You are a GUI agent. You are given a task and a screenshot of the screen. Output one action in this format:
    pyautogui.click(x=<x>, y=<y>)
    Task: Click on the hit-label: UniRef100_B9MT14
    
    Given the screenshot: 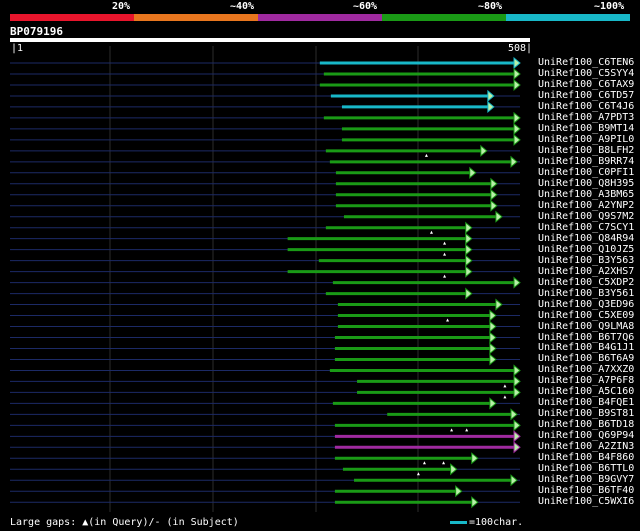 What is the action you would take?
    pyautogui.click(x=586, y=128)
    